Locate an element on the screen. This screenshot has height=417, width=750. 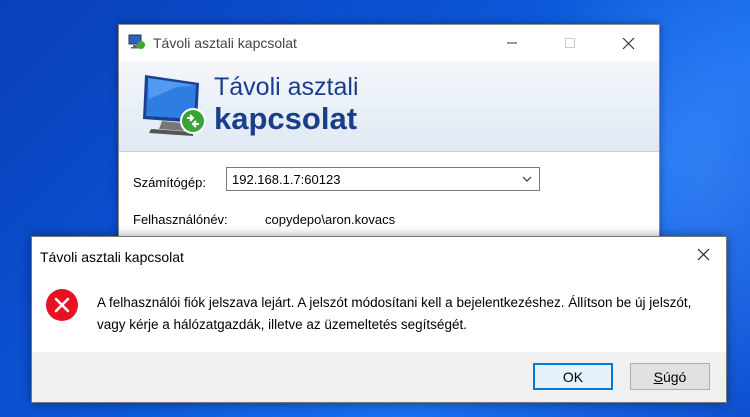
rdp-titlebar: Távoli asztali kapcsolat is located at coordinates (389, 43).